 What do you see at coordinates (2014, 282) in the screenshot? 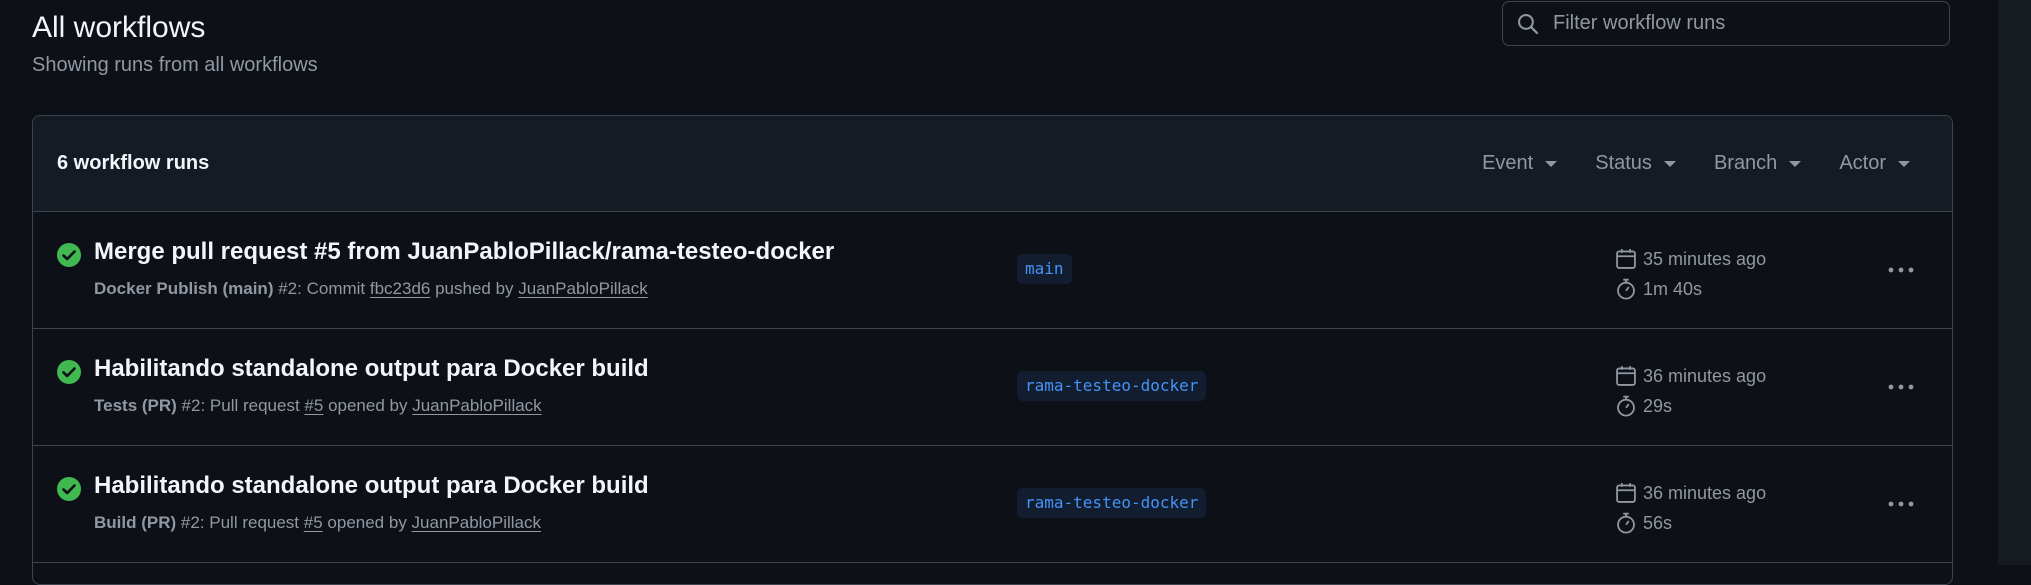
I see `scrollbar` at bounding box center [2014, 282].